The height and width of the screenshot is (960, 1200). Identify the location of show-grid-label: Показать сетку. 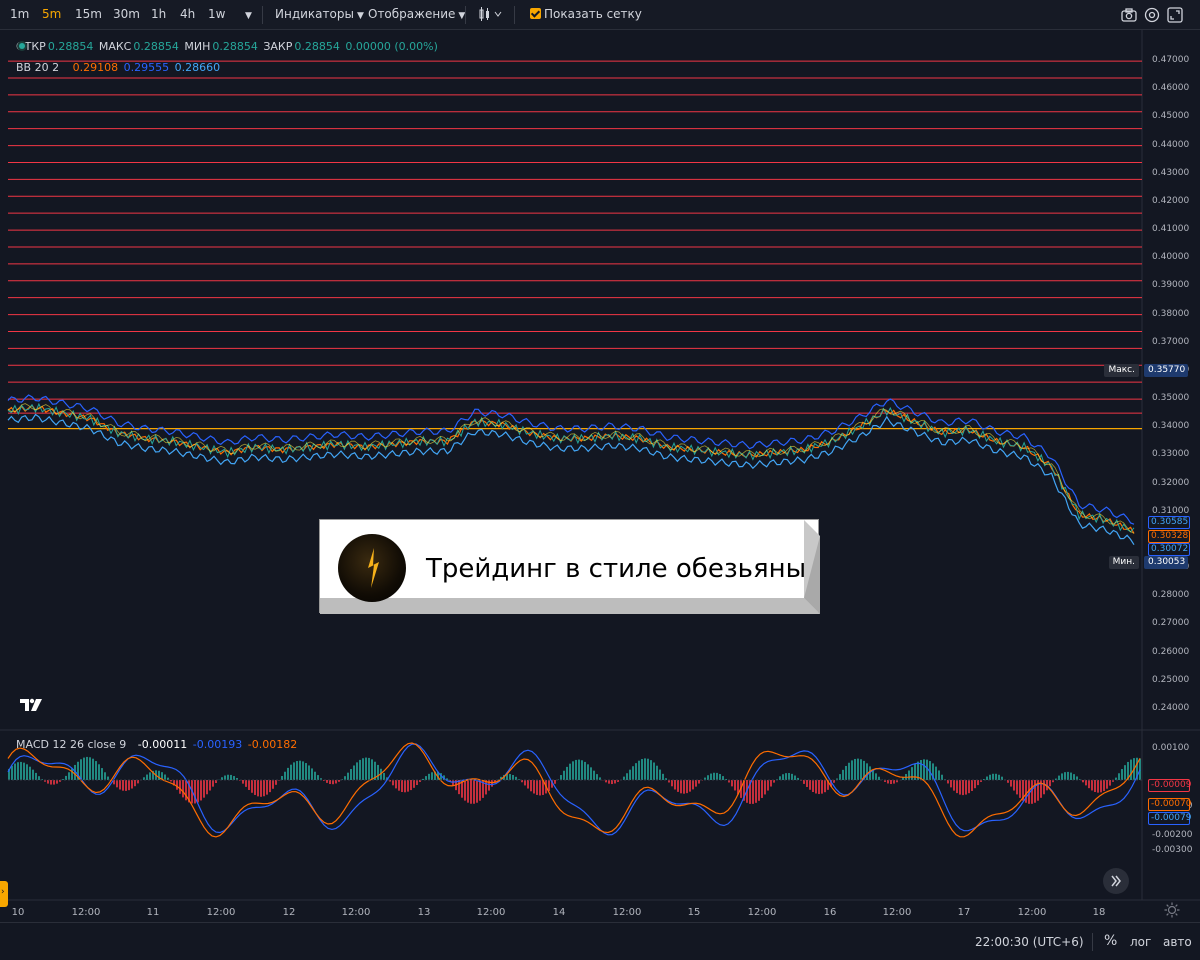
(593, 14).